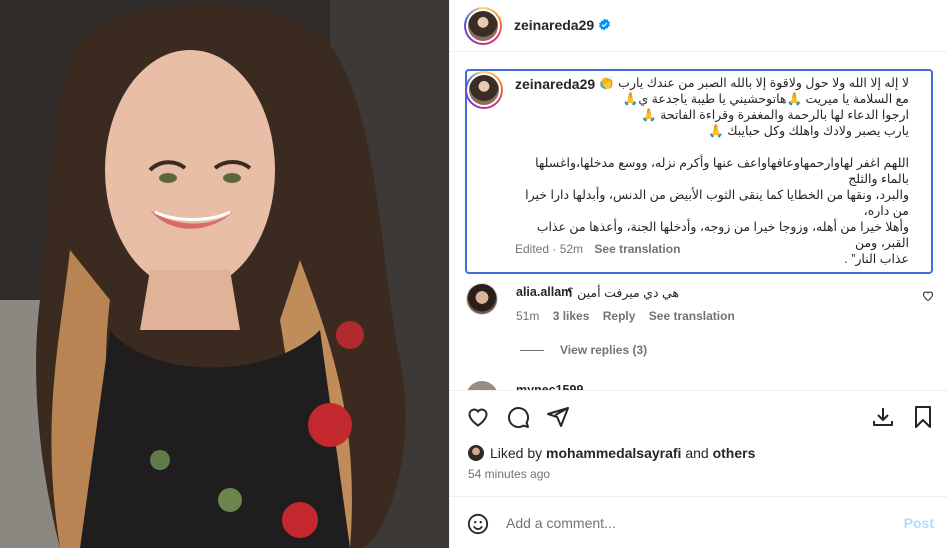  I want to click on replies-divider, so click(532, 351).